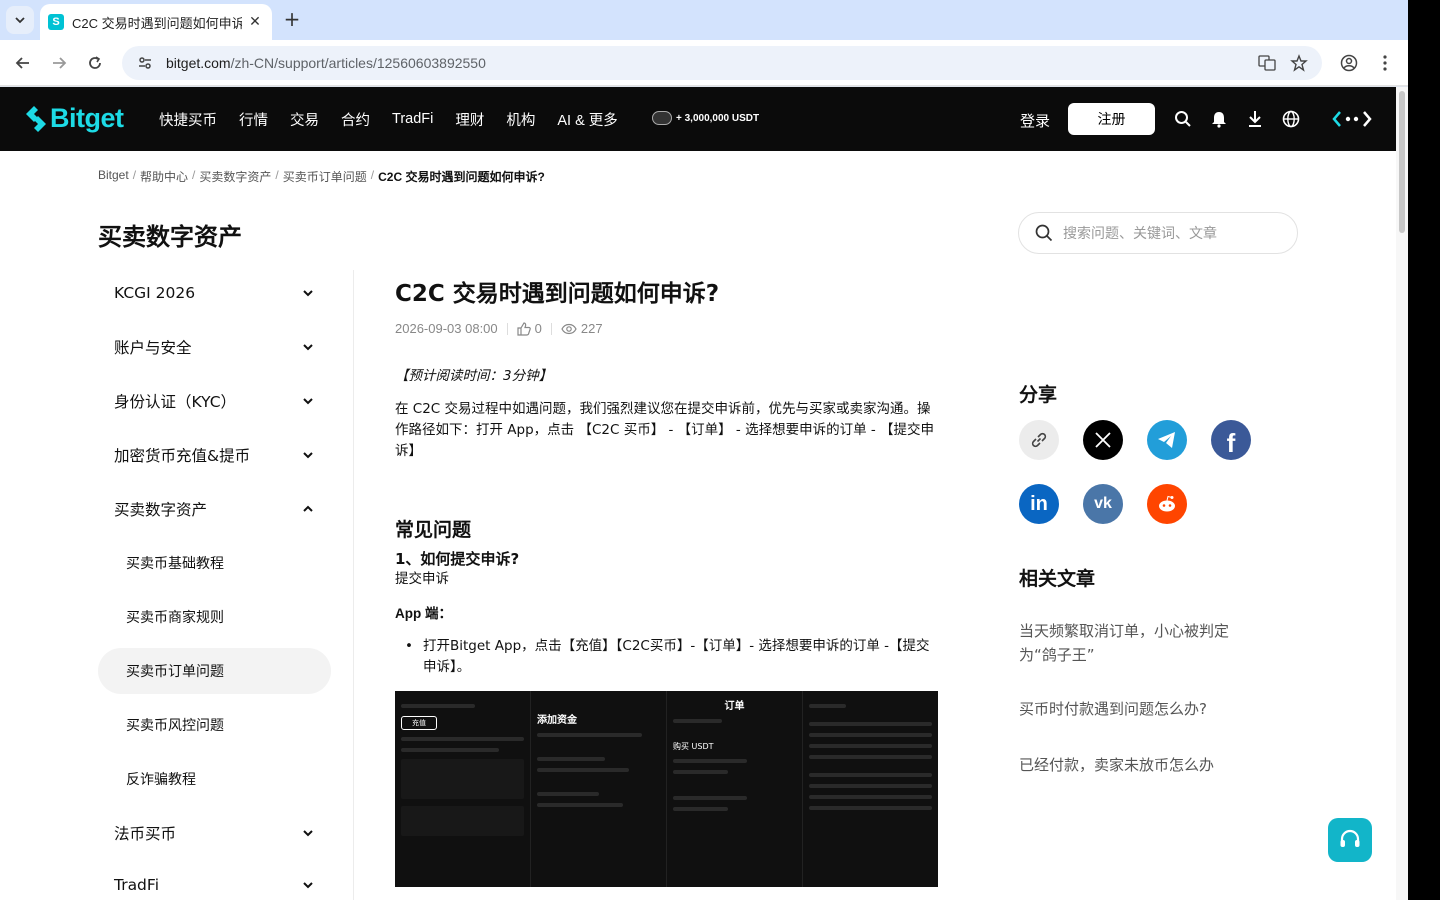 The width and height of the screenshot is (1440, 900). I want to click on sidebar-item-deposit-withdraw: 加密货币充值&提币, so click(214, 455).